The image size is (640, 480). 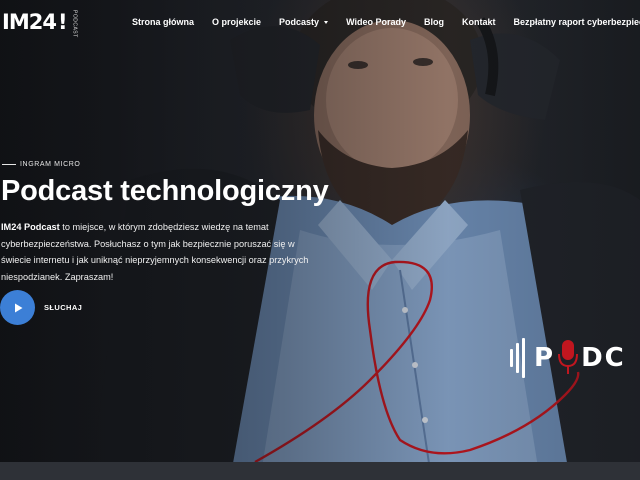 I want to click on microphone-icon, so click(x=568, y=357).